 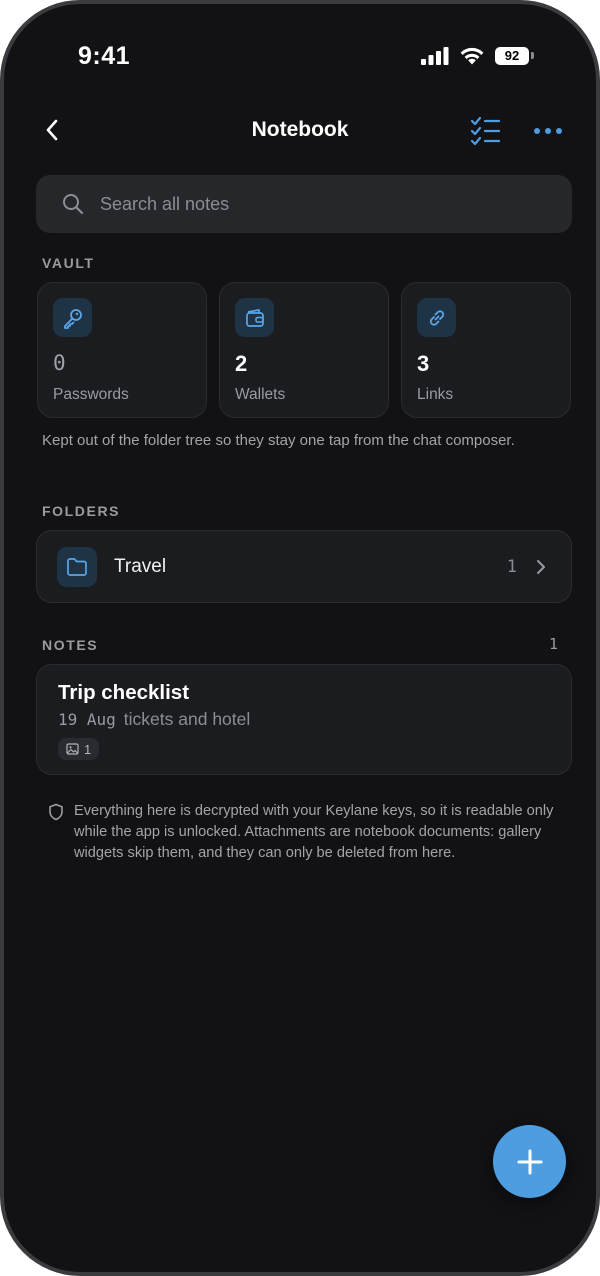 What do you see at coordinates (81, 511) in the screenshot?
I see `folders-section-label: FOLDERS` at bounding box center [81, 511].